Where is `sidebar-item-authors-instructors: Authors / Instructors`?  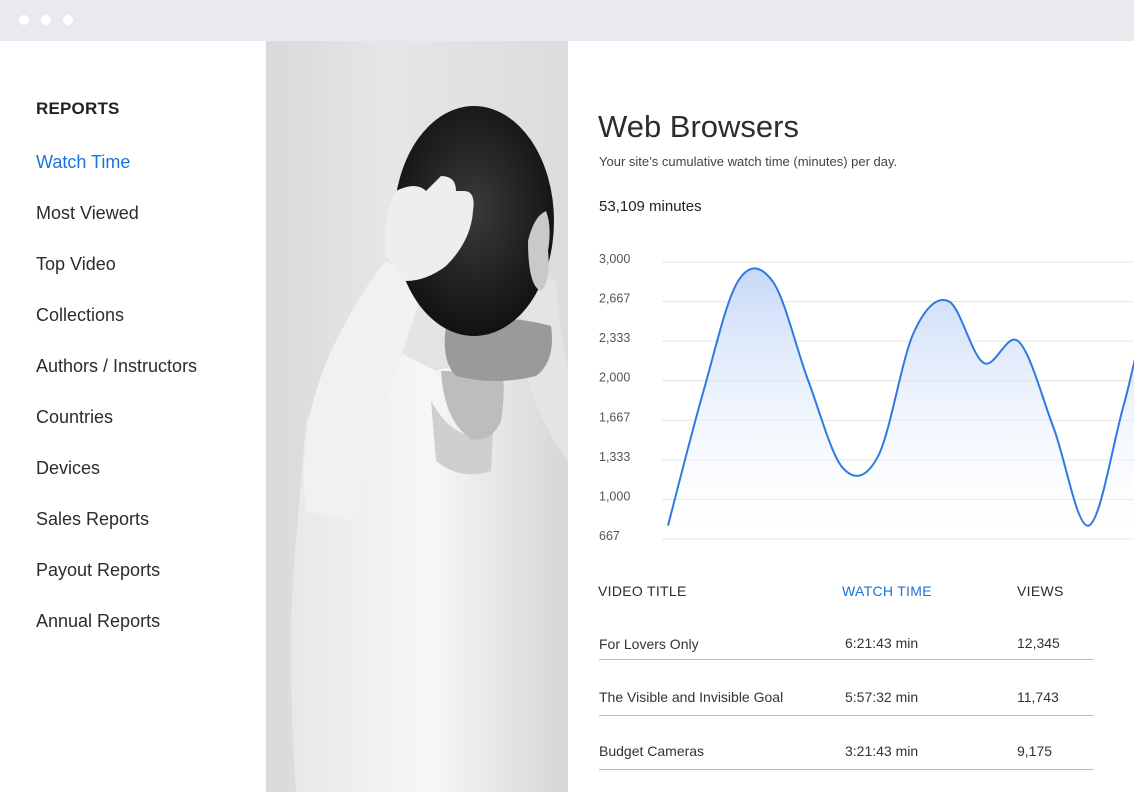 sidebar-item-authors-instructors: Authors / Instructors is located at coordinates (116, 366).